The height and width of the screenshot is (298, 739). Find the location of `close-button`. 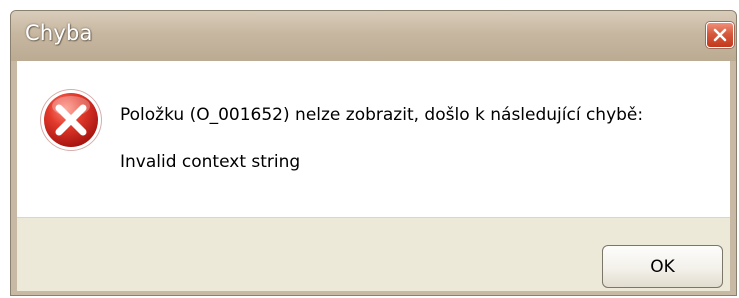

close-button is located at coordinates (720, 35).